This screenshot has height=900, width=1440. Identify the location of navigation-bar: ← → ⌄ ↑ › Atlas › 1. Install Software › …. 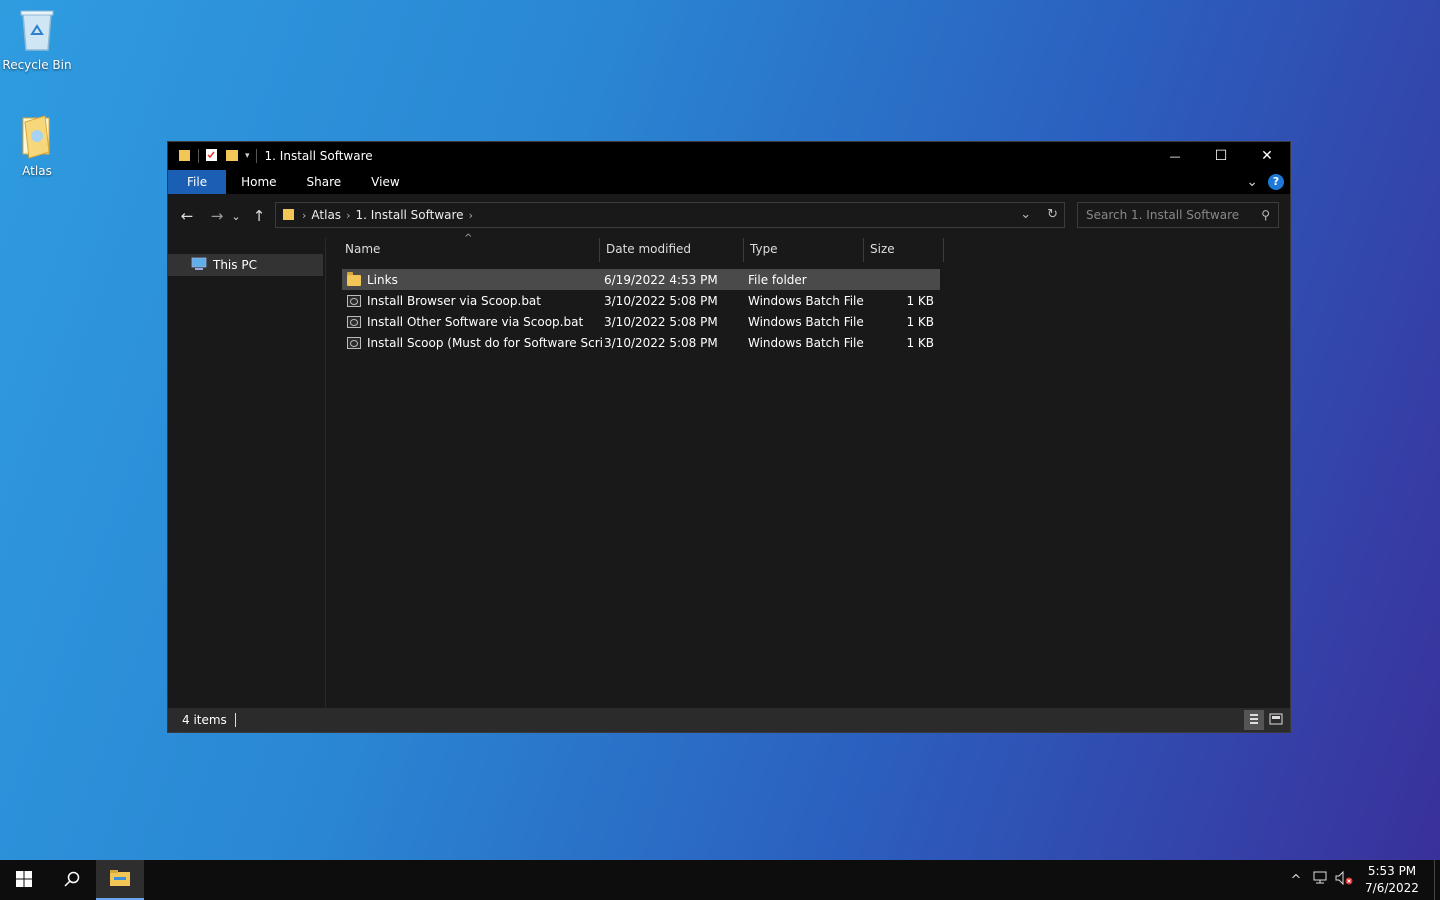
(729, 216).